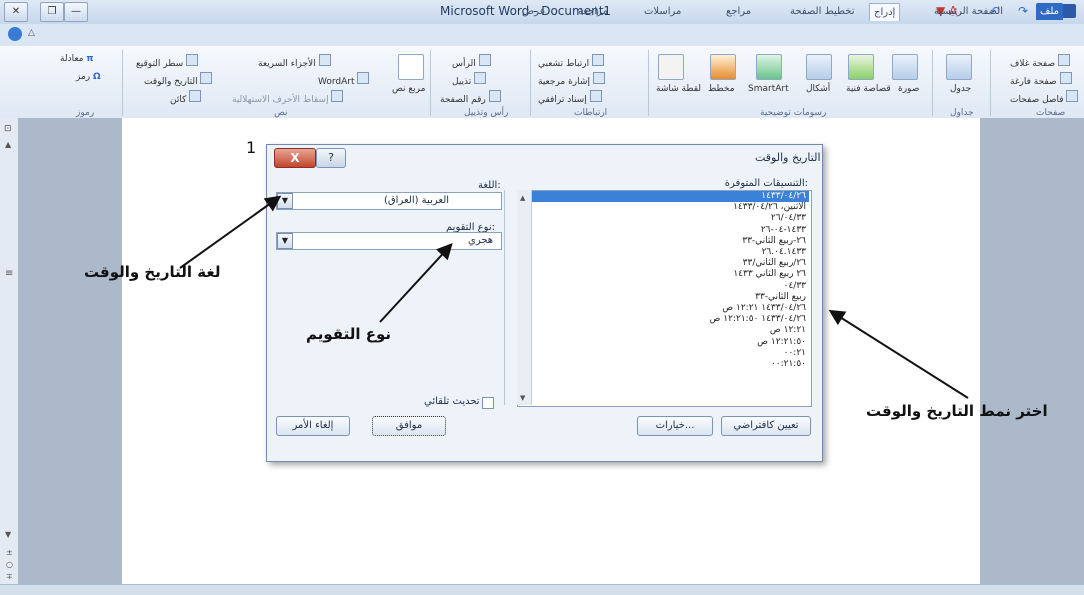  I want to click on format-arrow, so click(898, 354).